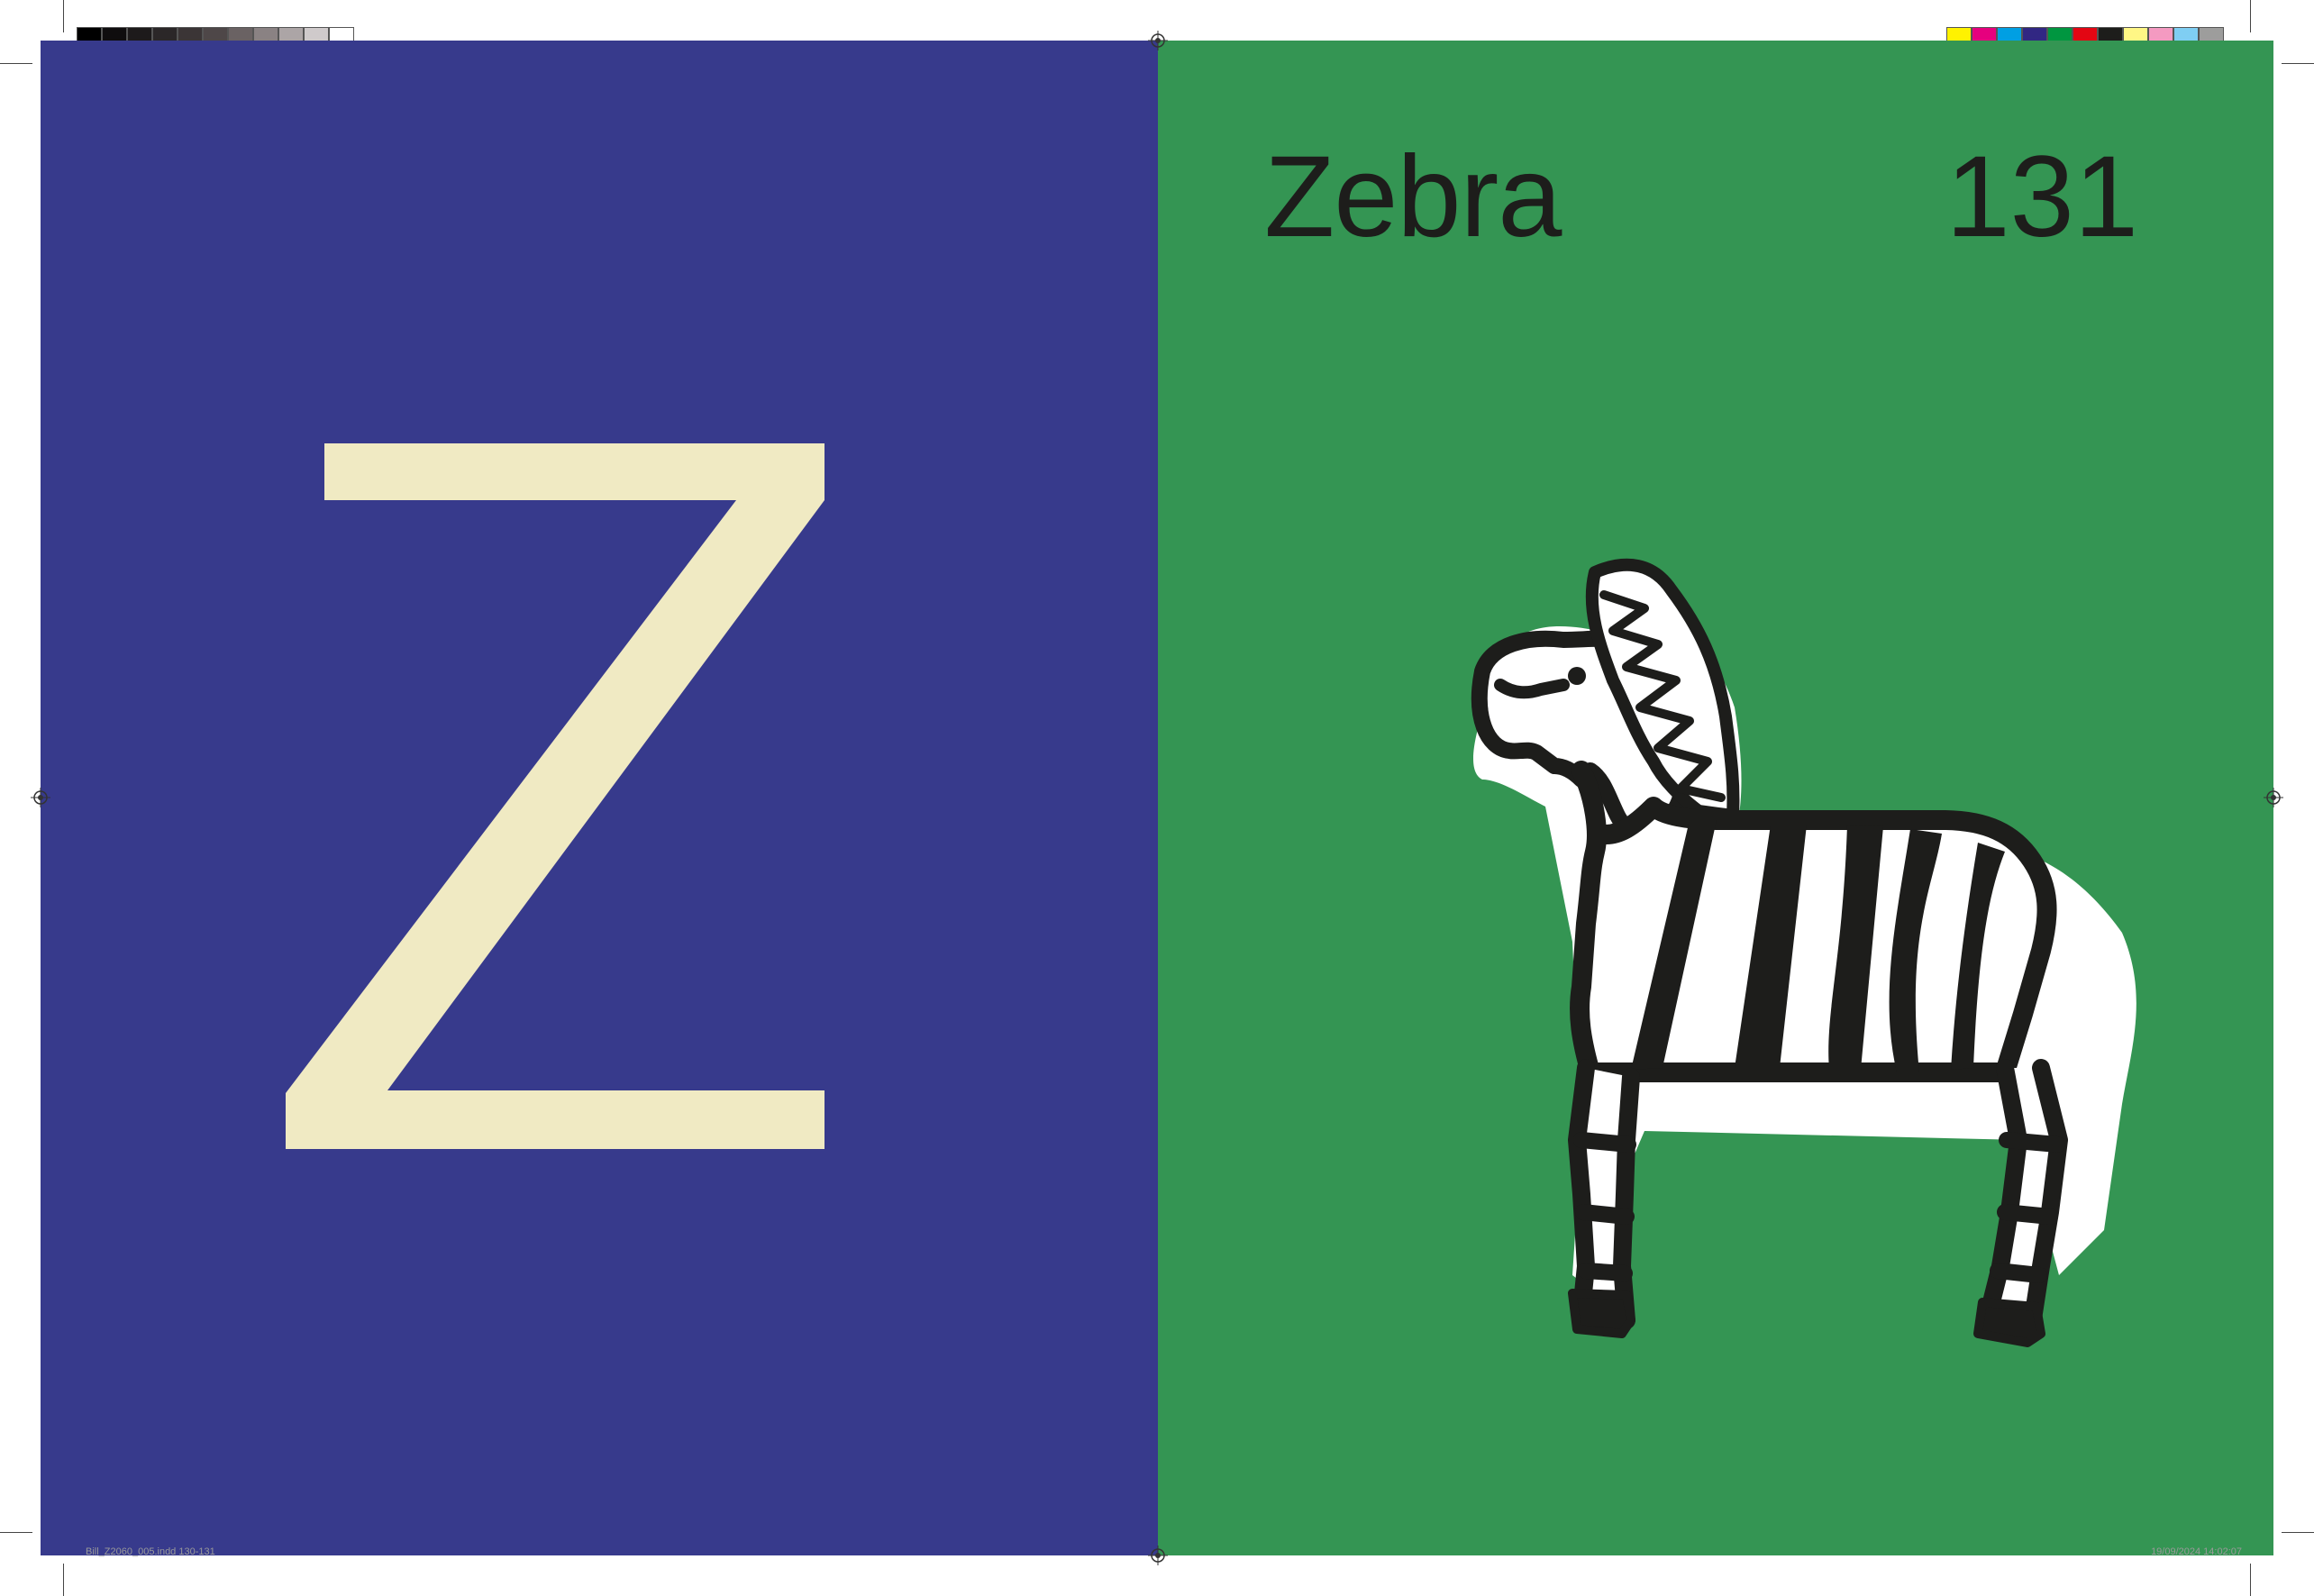 The height and width of the screenshot is (1596, 2314). Describe the element at coordinates (2196, 1551) in the screenshot. I see `slug-right: 19/09/2024 14:02:07` at that location.